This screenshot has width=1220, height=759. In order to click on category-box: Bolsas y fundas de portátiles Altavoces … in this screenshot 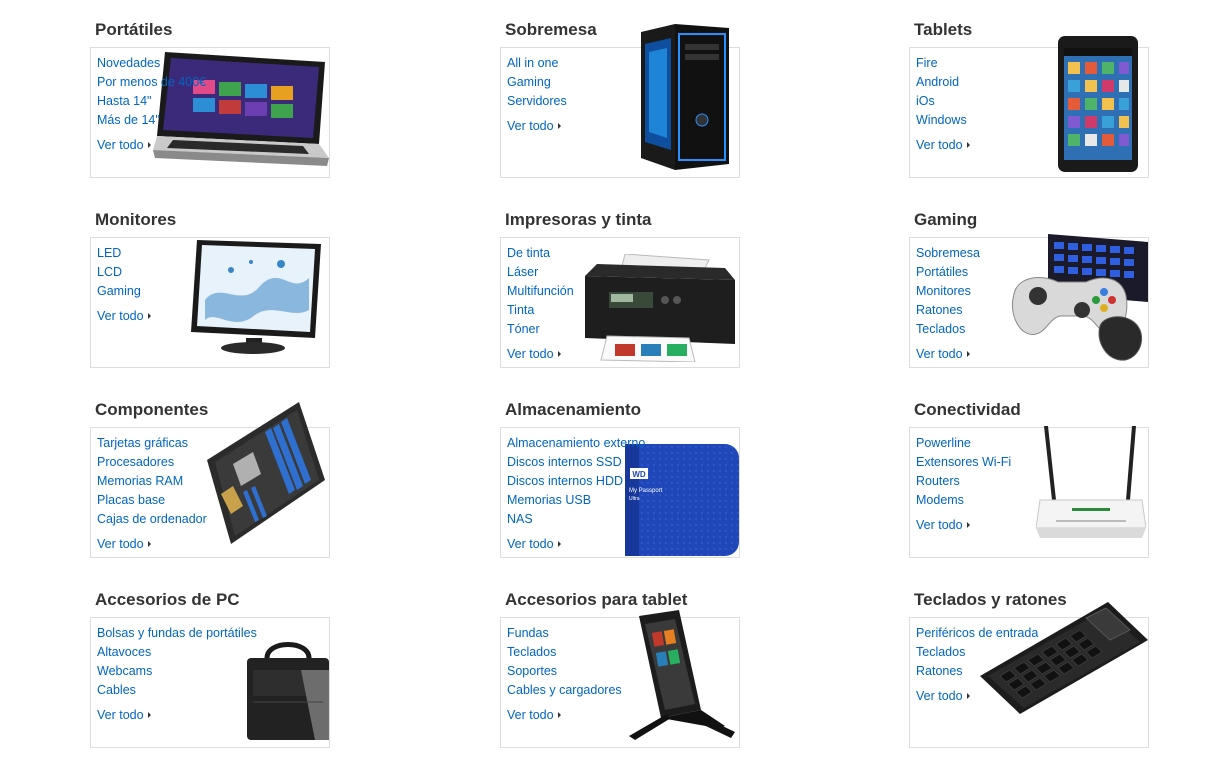, I will do `click(210, 682)`.